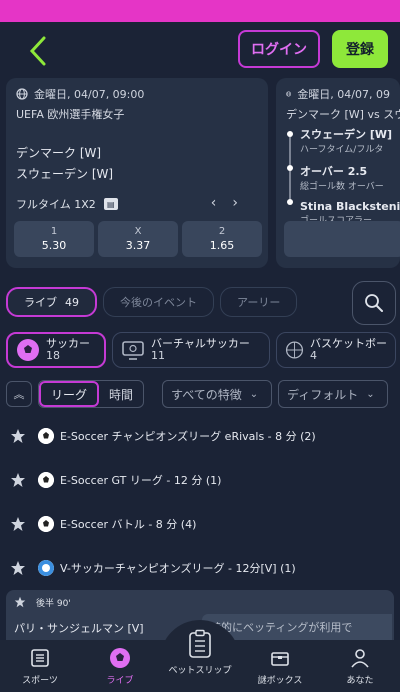 This screenshot has height=692, width=400. Describe the element at coordinates (68, 343) in the screenshot. I see `sport-name: サッカー` at that location.